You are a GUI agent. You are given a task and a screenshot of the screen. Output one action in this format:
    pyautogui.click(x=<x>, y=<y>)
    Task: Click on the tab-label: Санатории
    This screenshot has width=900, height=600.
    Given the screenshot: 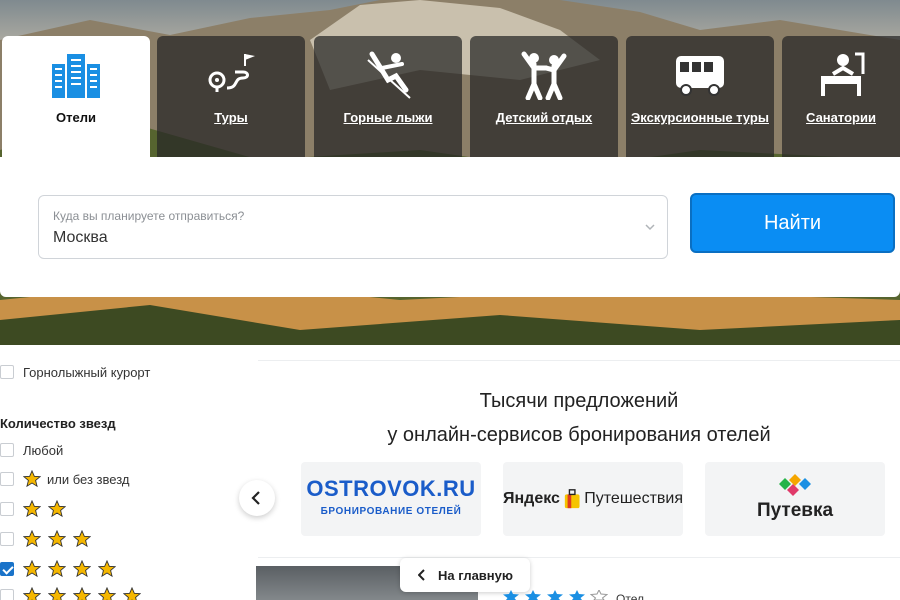 What is the action you would take?
    pyautogui.click(x=841, y=117)
    